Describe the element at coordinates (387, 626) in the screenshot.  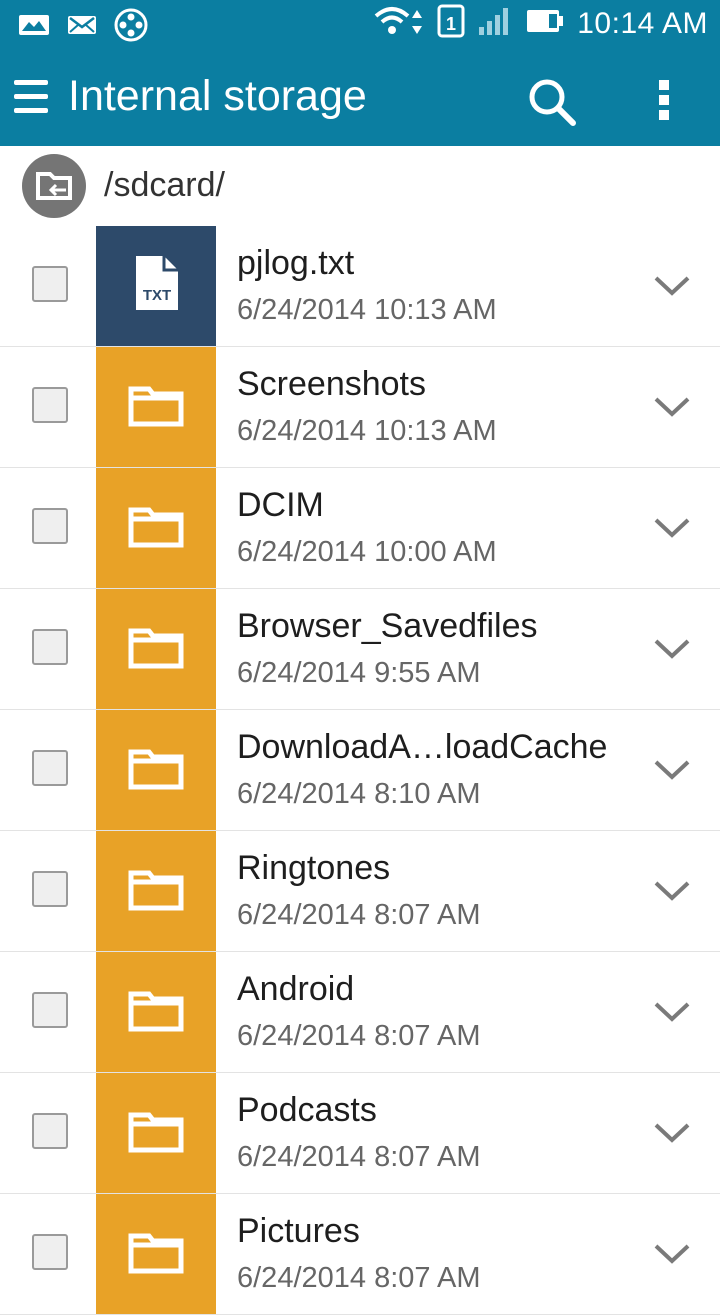
I see `file-name: Browser_Savedfiles` at that location.